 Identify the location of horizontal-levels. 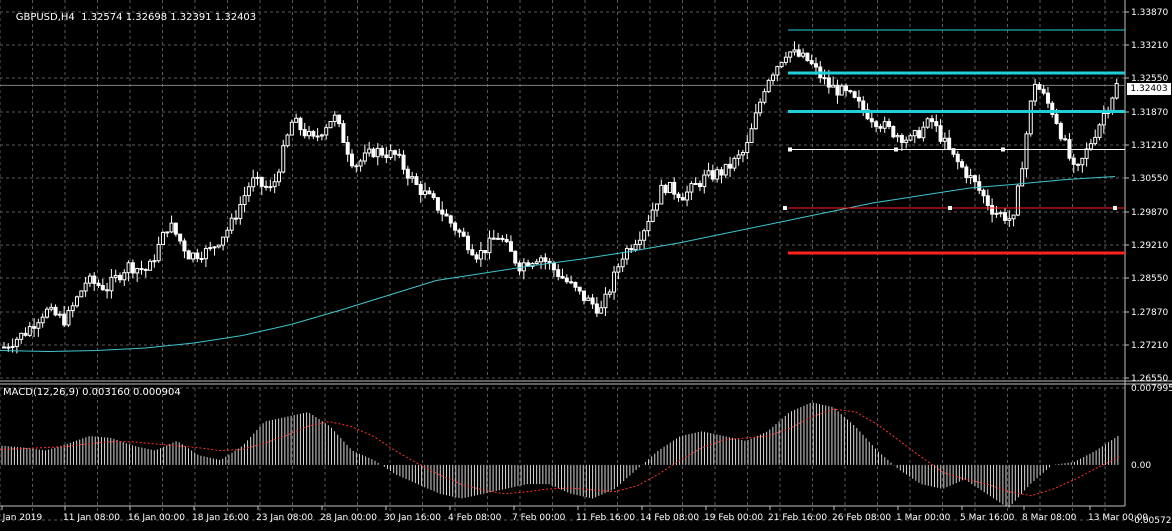
(954, 142).